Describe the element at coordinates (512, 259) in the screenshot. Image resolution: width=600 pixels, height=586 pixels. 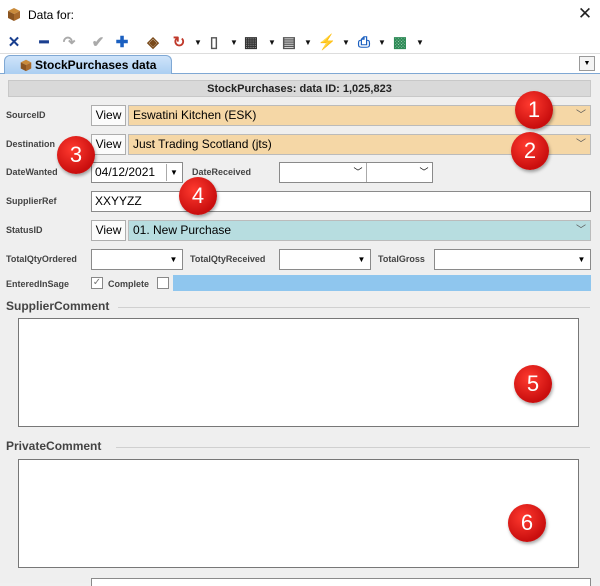
I see `total-gross-select: ▼` at that location.